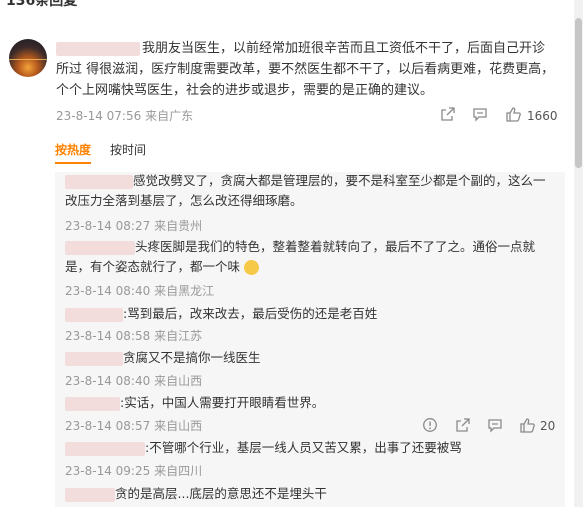 The image size is (583, 507). I want to click on reply-meta: 23-8-14 08:40 来自黑龙江, so click(140, 291).